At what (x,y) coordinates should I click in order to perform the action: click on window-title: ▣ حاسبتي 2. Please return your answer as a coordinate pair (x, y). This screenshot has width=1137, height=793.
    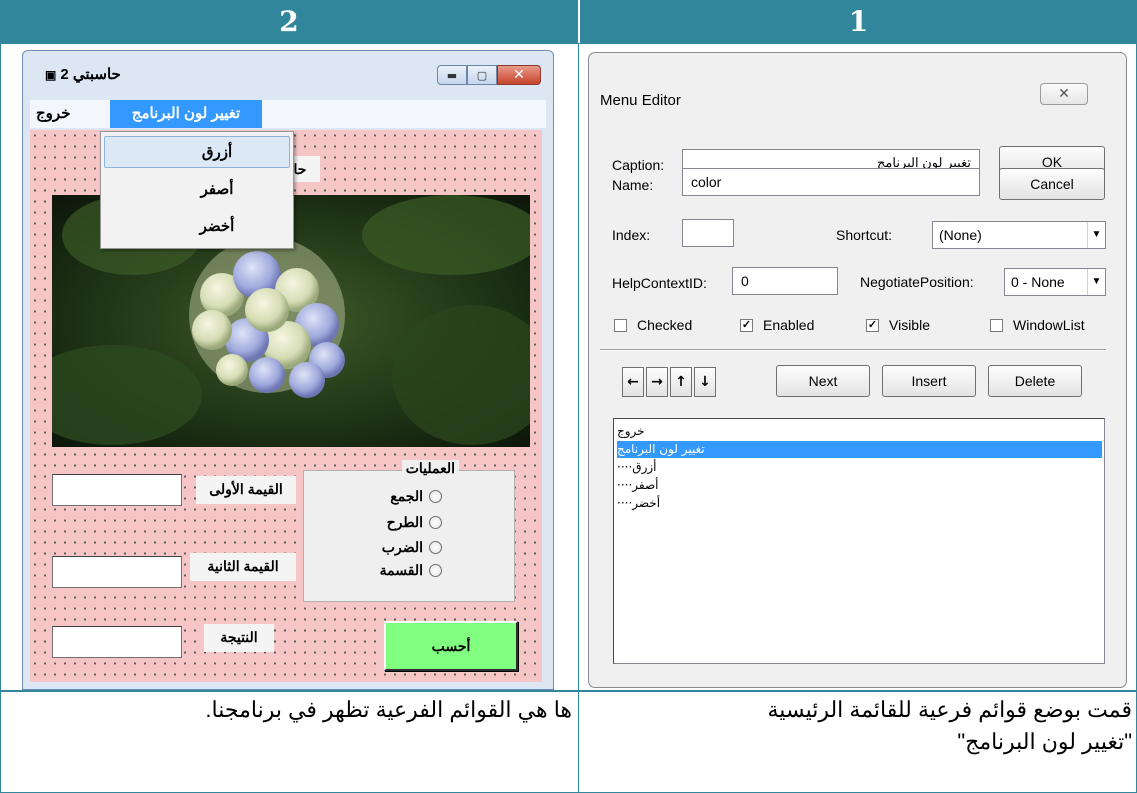
    Looking at the image, I should click on (83, 74).